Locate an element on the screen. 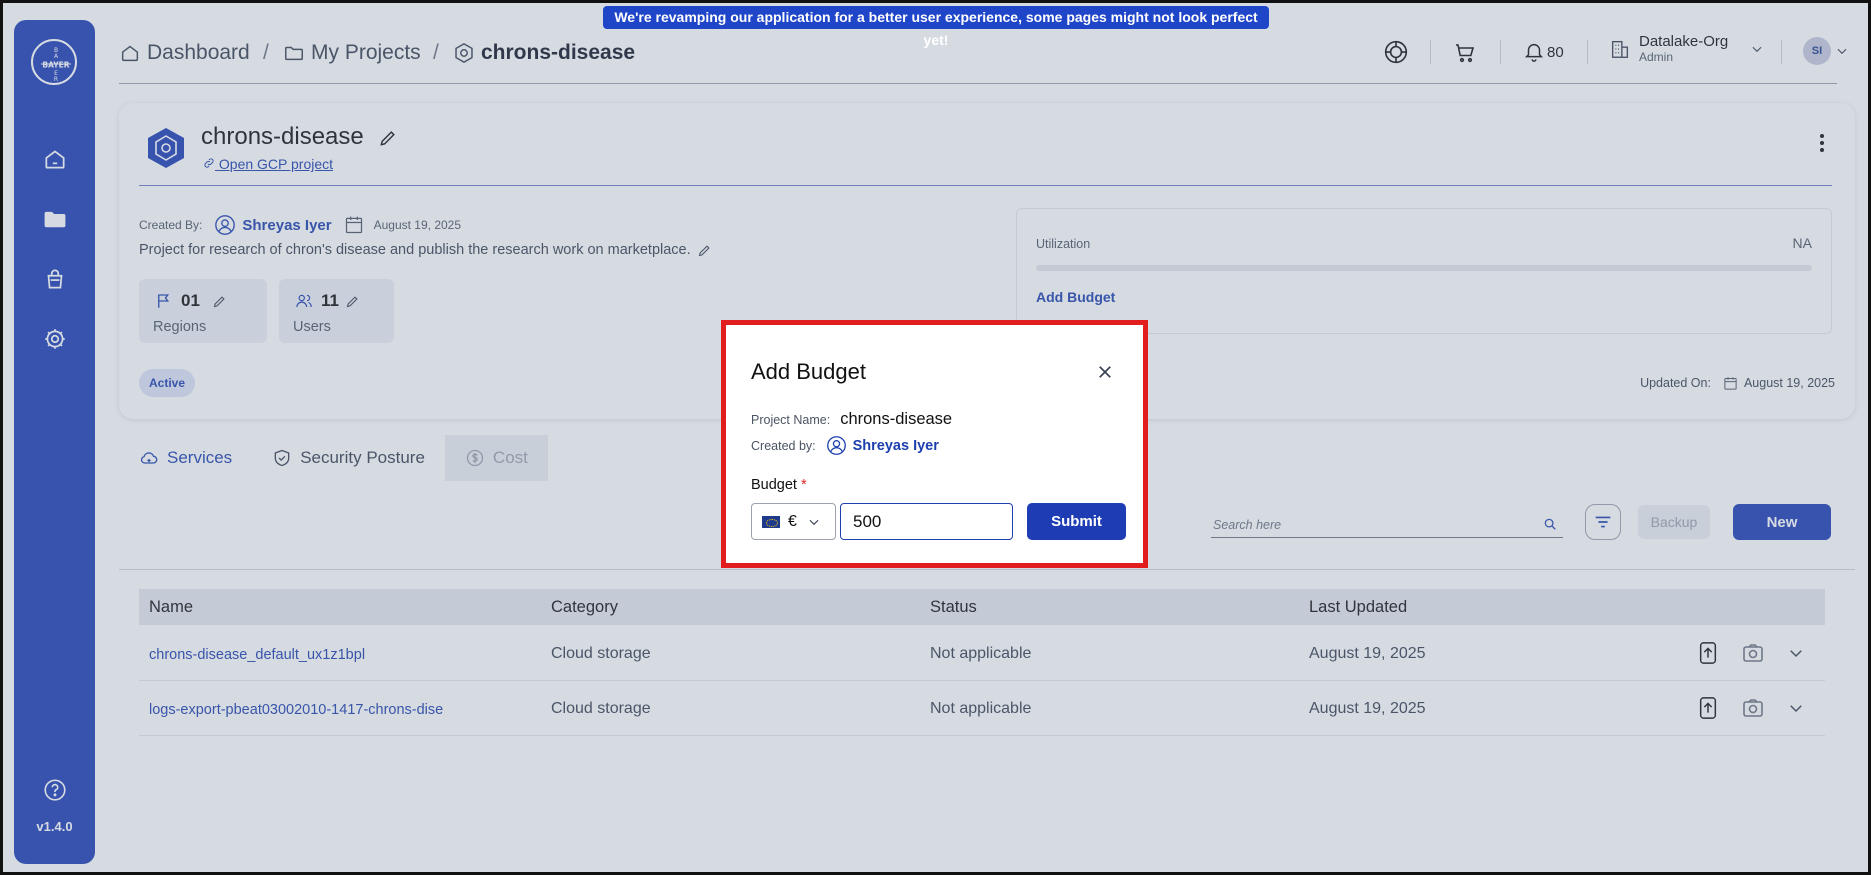 This screenshot has width=1871, height=875. modal-created-by: Created by: Shreyas Iyer is located at coordinates (845, 445).